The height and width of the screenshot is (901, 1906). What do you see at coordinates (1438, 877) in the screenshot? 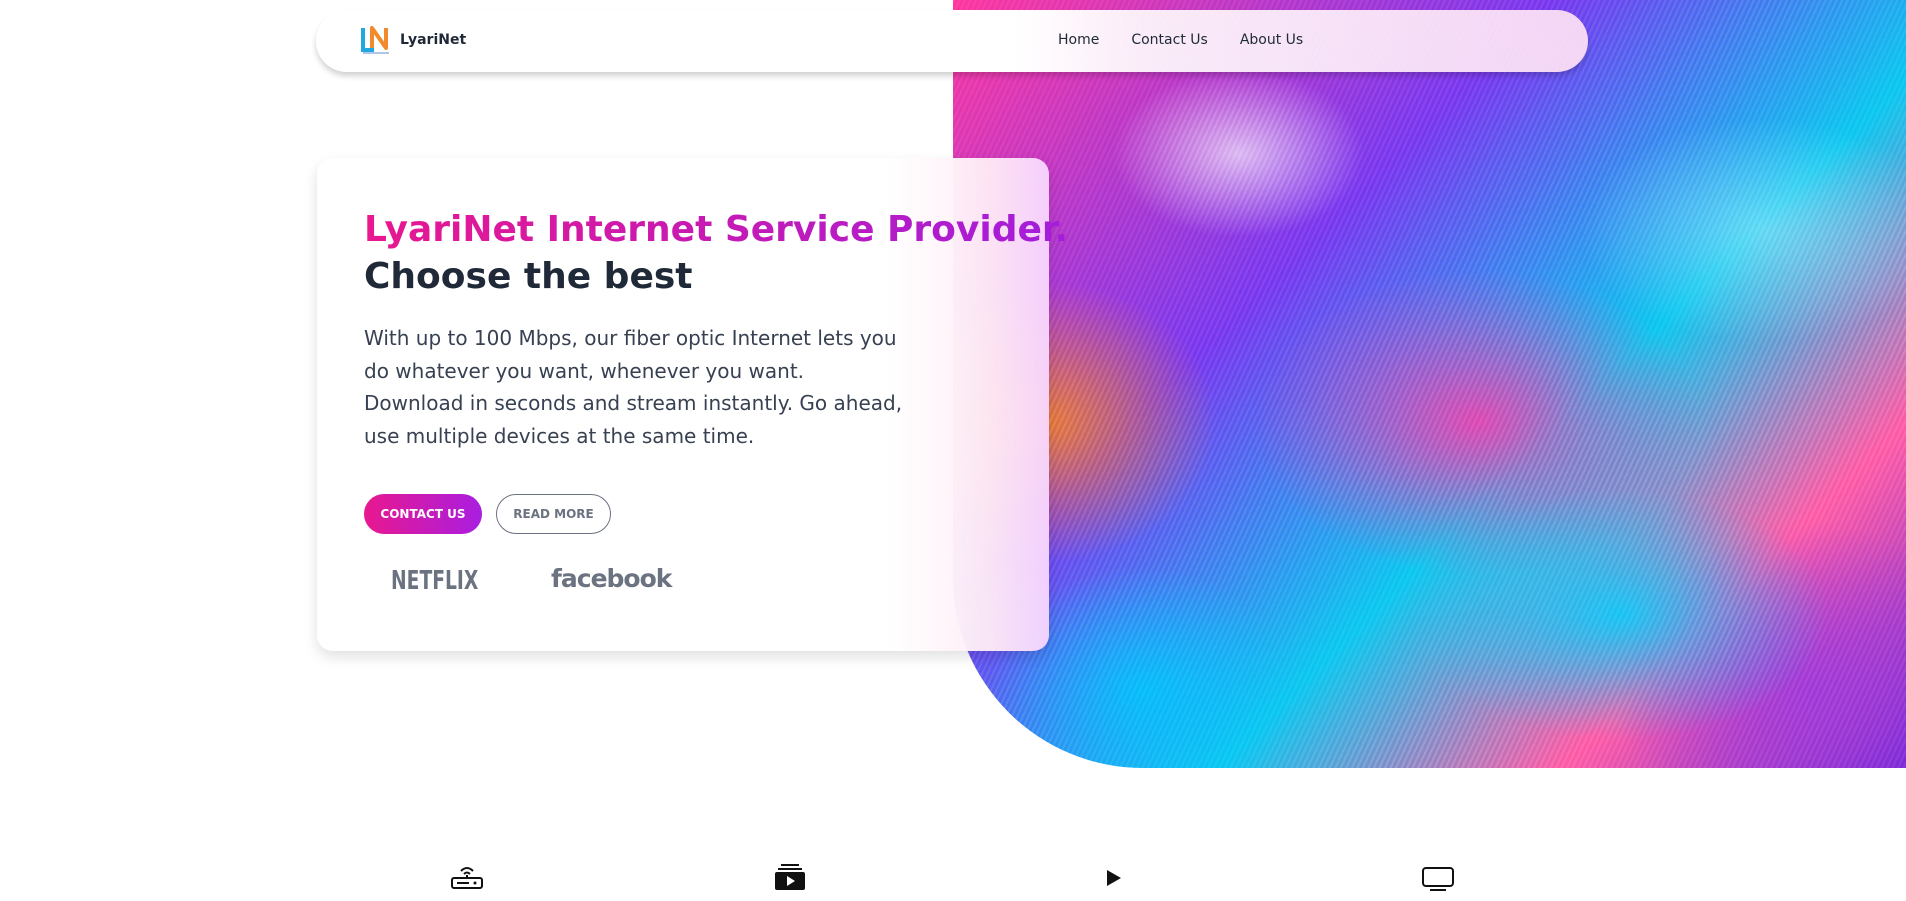
I see `tv-icon` at bounding box center [1438, 877].